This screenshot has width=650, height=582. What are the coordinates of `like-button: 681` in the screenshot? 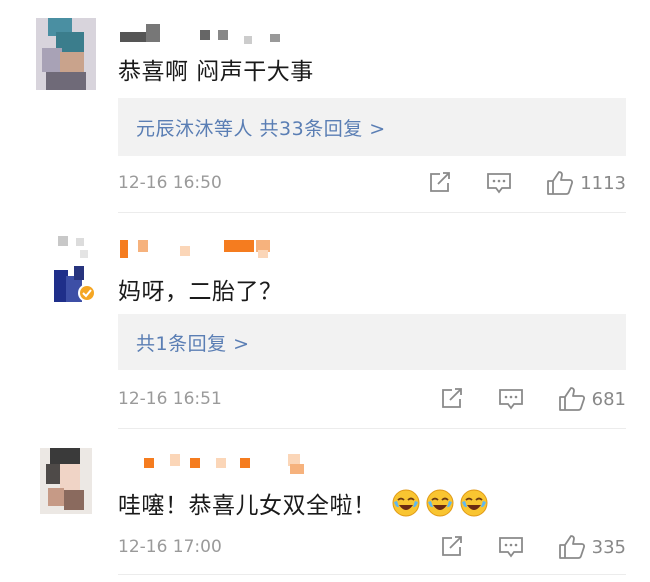 It's located at (592, 399).